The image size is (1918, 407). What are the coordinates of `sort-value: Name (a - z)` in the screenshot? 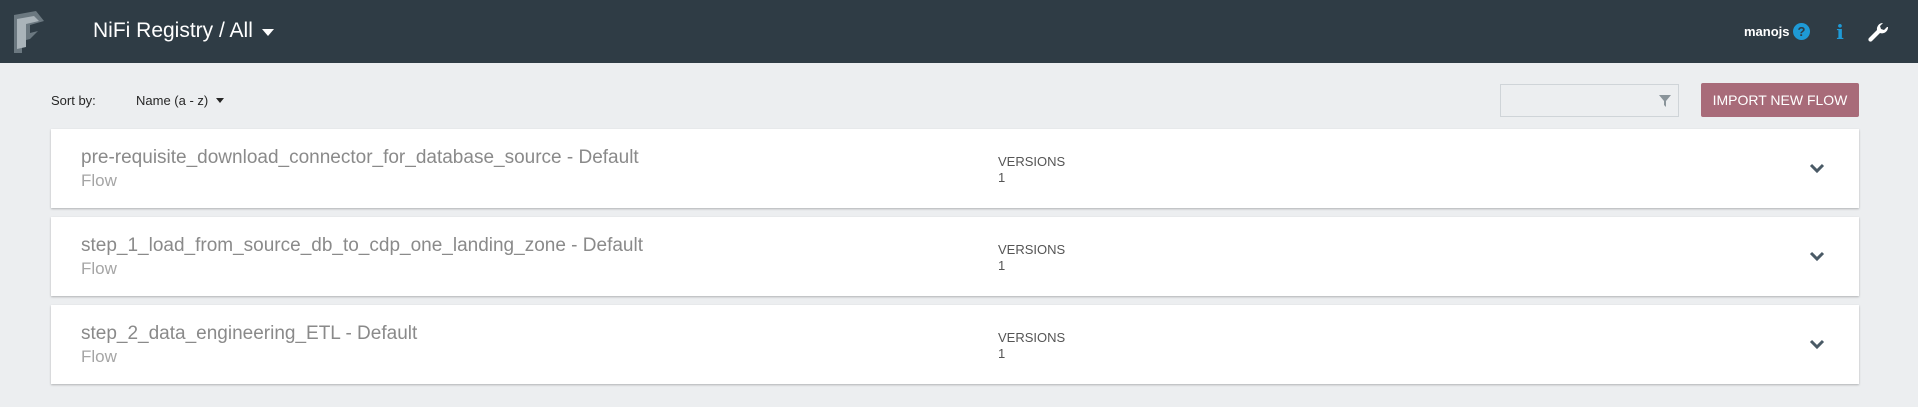 It's located at (172, 100).